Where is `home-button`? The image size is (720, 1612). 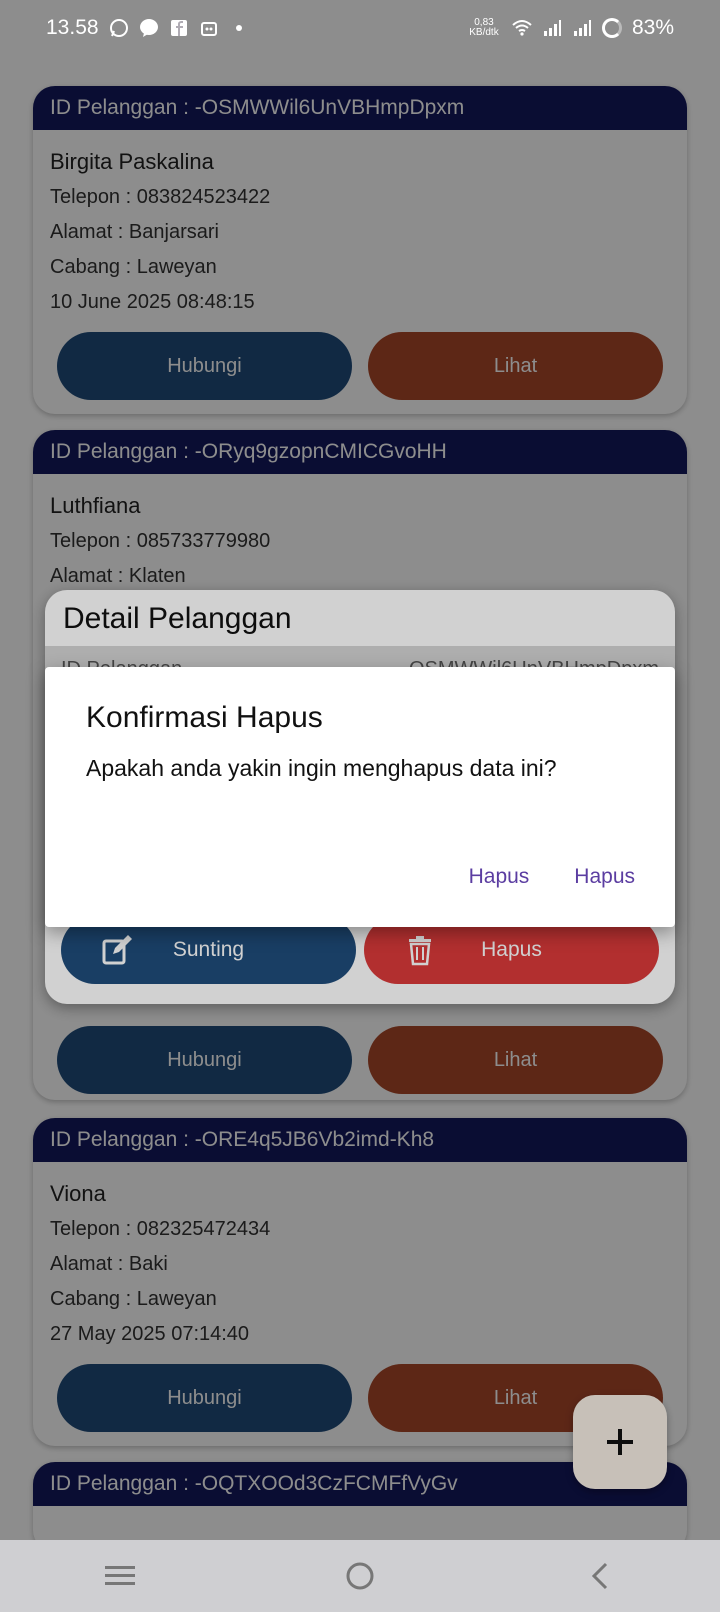 home-button is located at coordinates (360, 1576).